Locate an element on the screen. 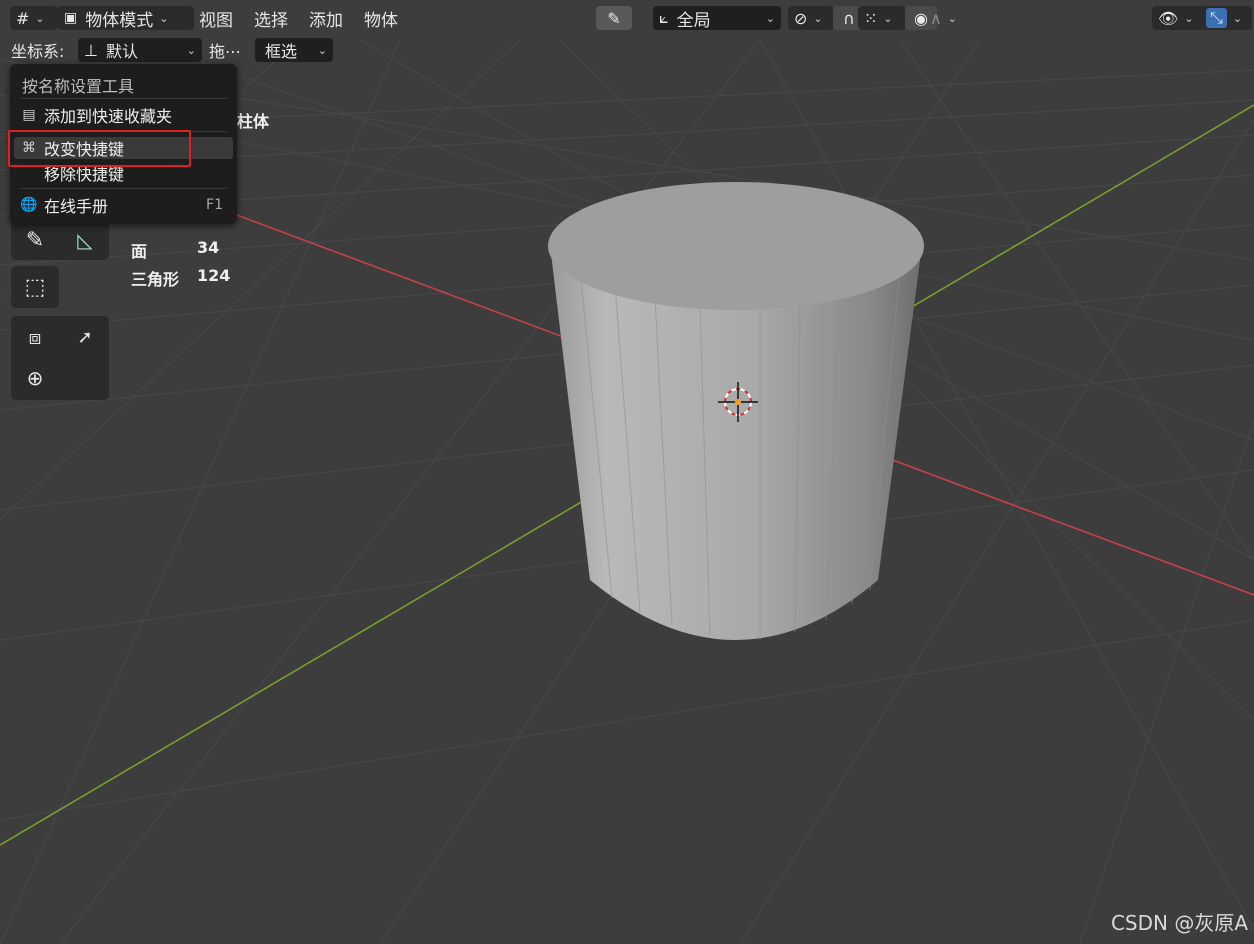  menu-item-label: 添加到快速收藏夹 is located at coordinates (108, 116).